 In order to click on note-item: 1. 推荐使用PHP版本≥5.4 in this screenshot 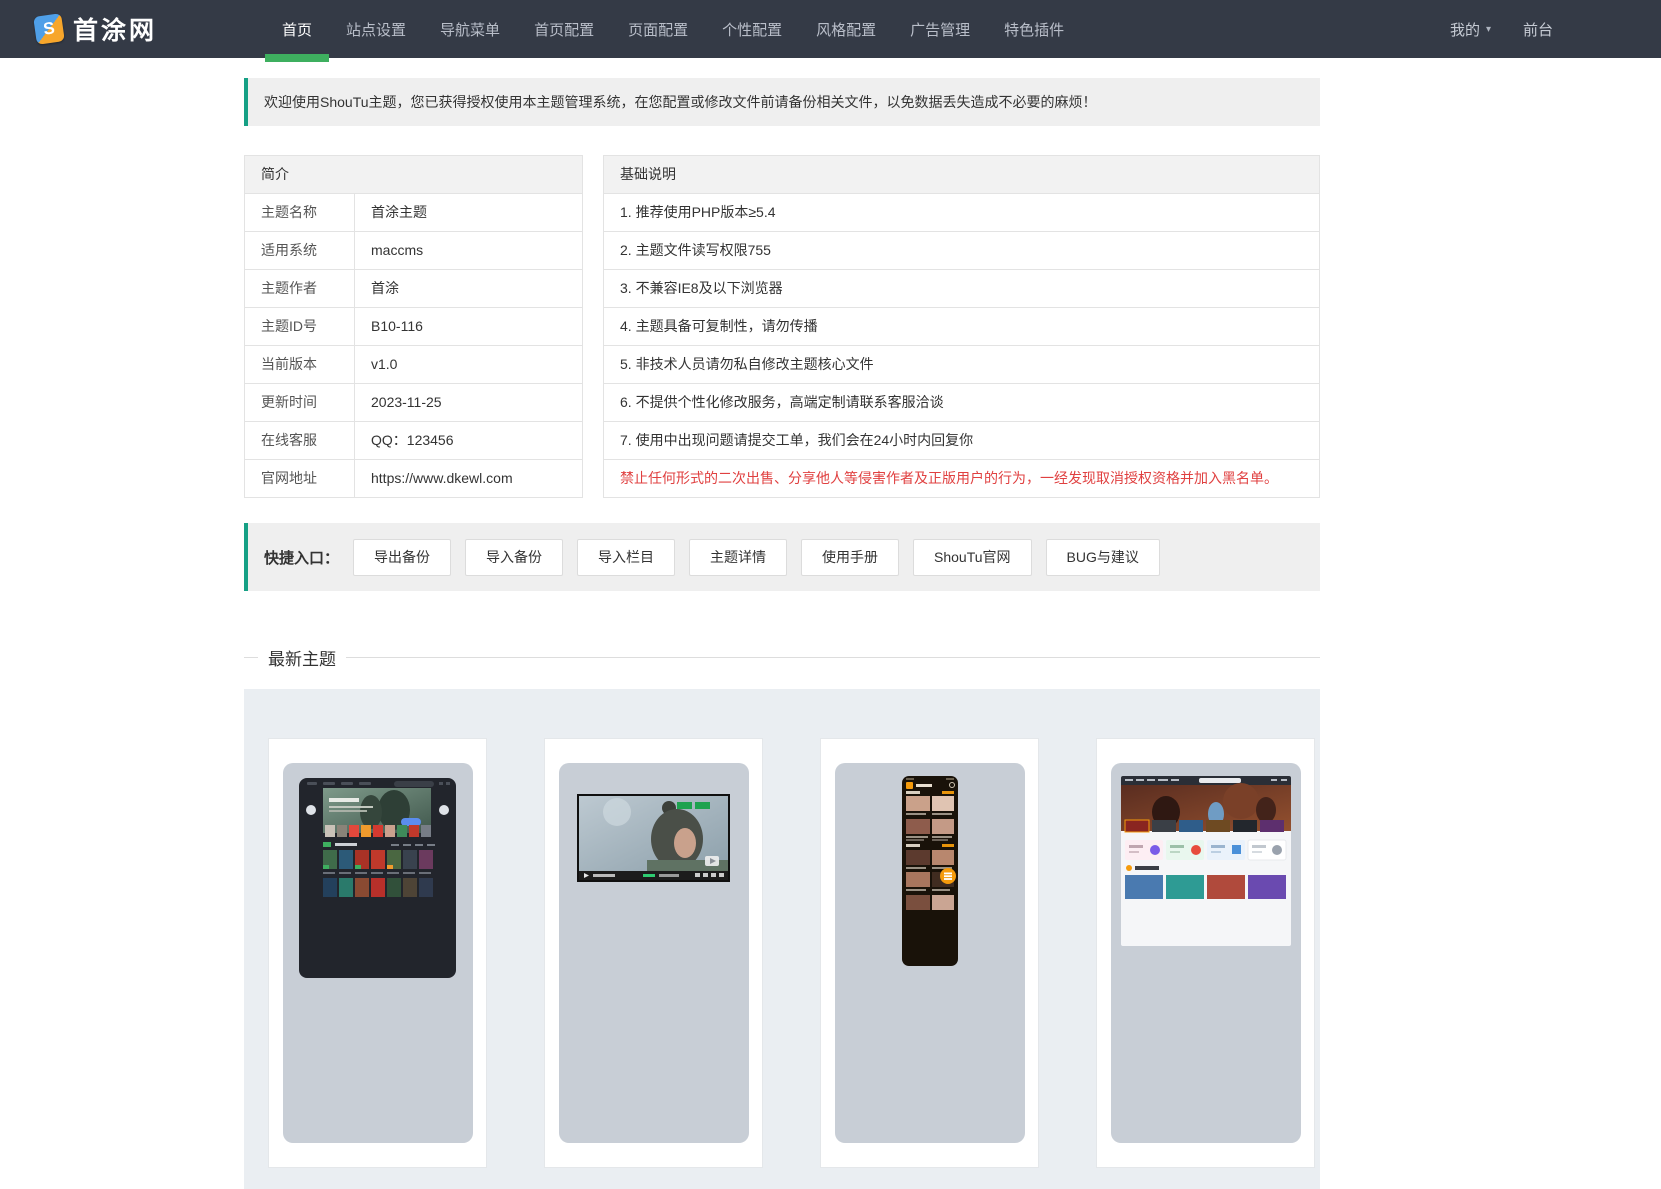, I will do `click(961, 212)`.